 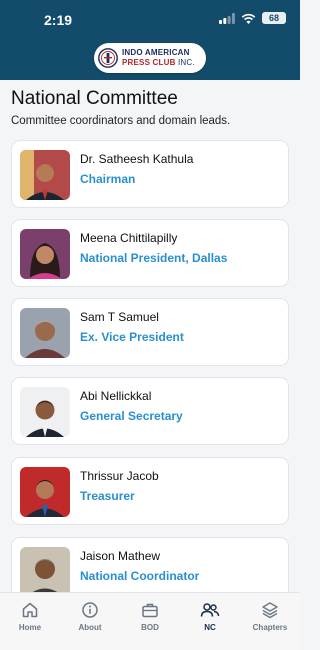 I want to click on layers-icon, so click(x=270, y=610).